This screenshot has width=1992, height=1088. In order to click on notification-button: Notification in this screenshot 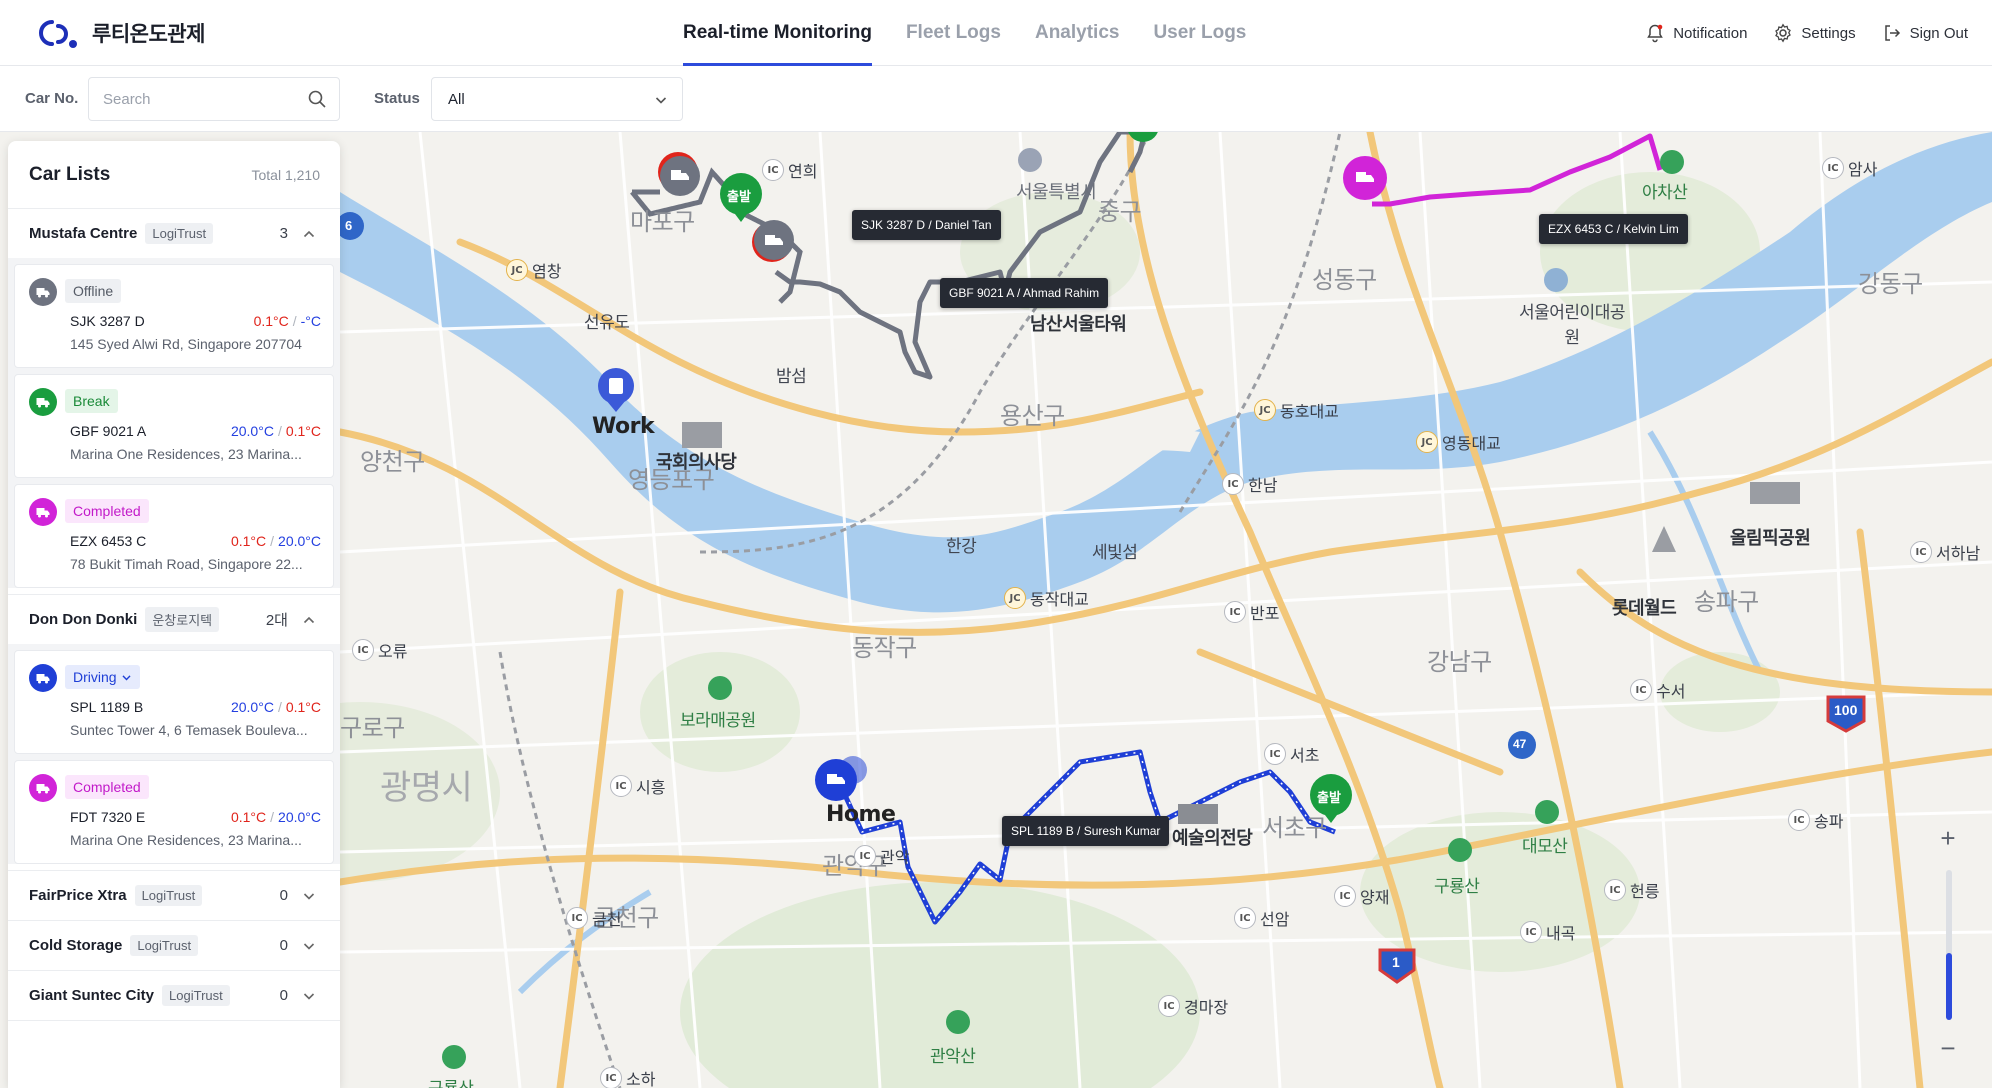, I will do `click(1696, 33)`.